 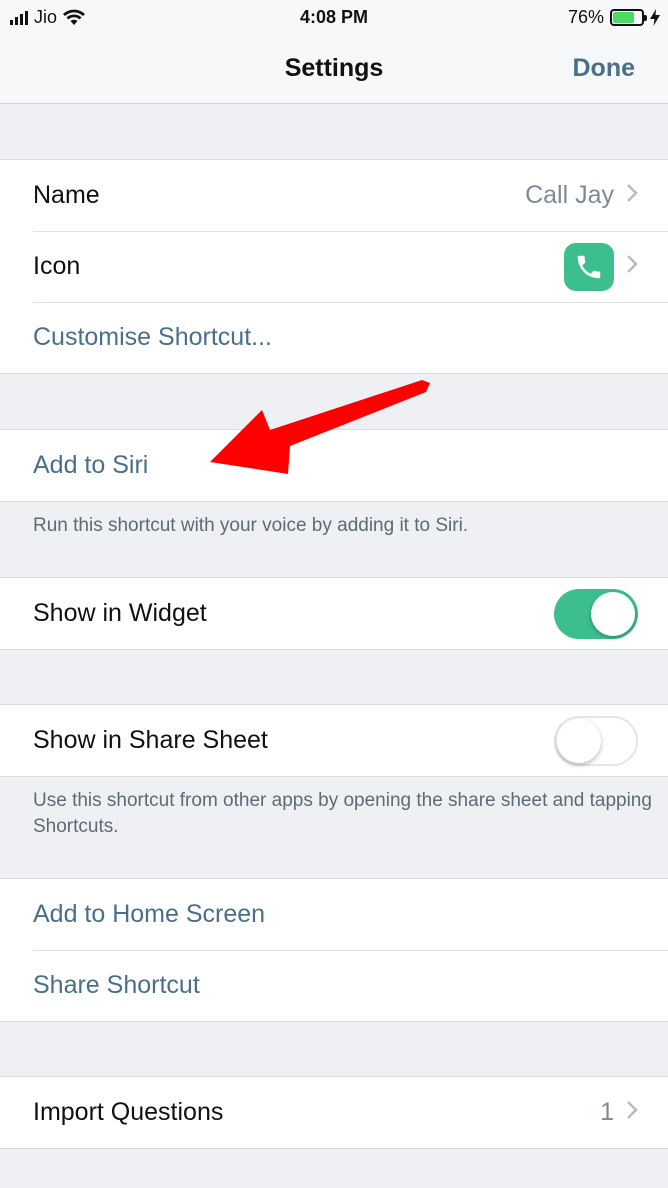 I want to click on widget-toggle-wrap, so click(x=596, y=613).